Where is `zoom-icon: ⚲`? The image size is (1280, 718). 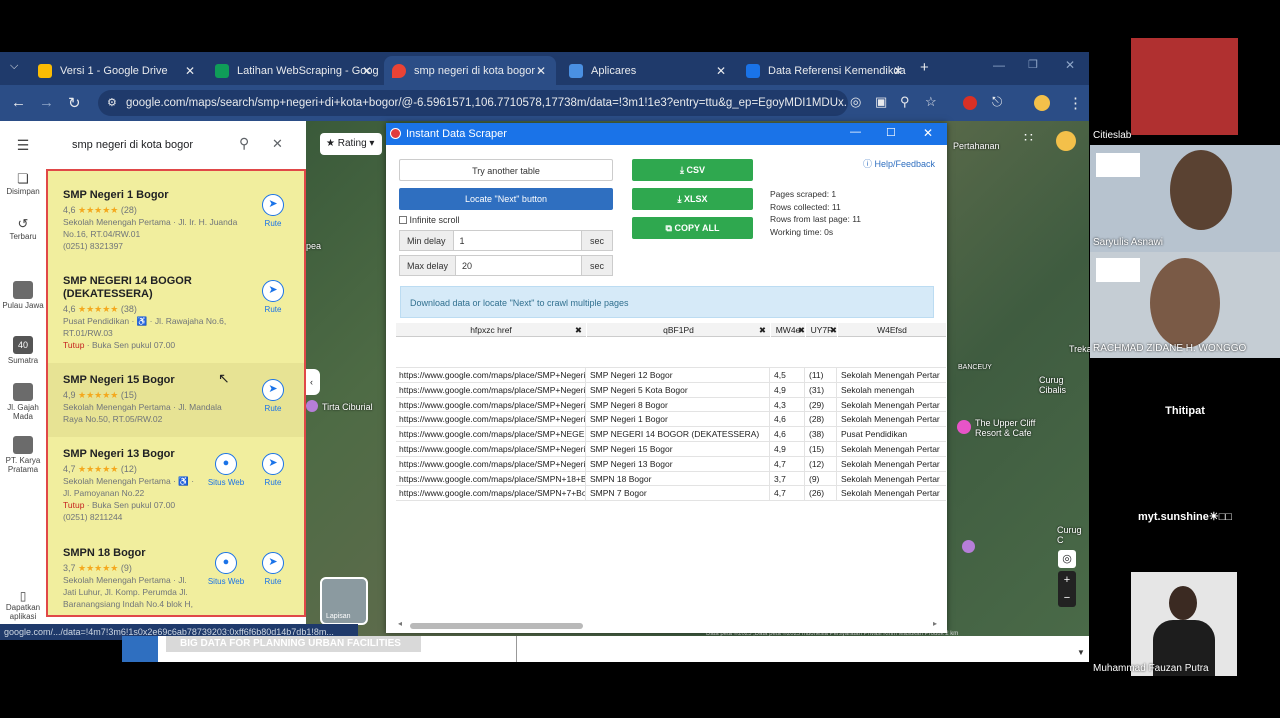
zoom-icon: ⚲ is located at coordinates (905, 102).